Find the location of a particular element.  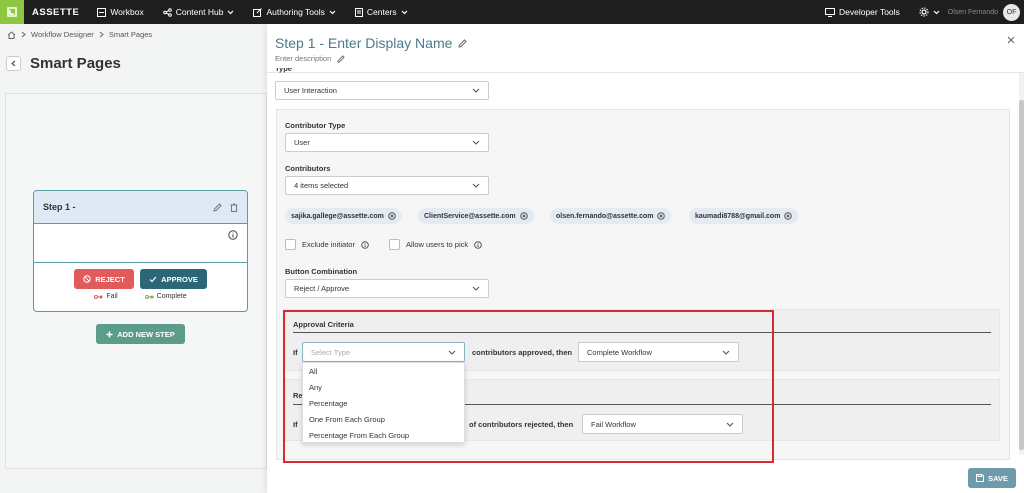

document-icon is located at coordinates (358, 12).